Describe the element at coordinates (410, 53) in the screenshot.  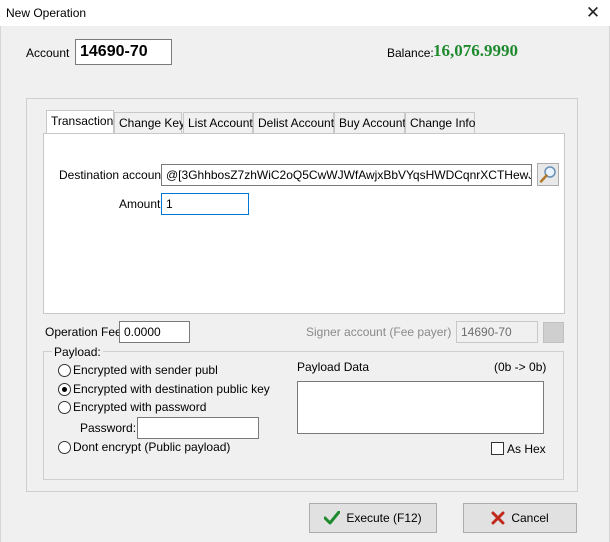
I see `balance-label: Balance:` at that location.